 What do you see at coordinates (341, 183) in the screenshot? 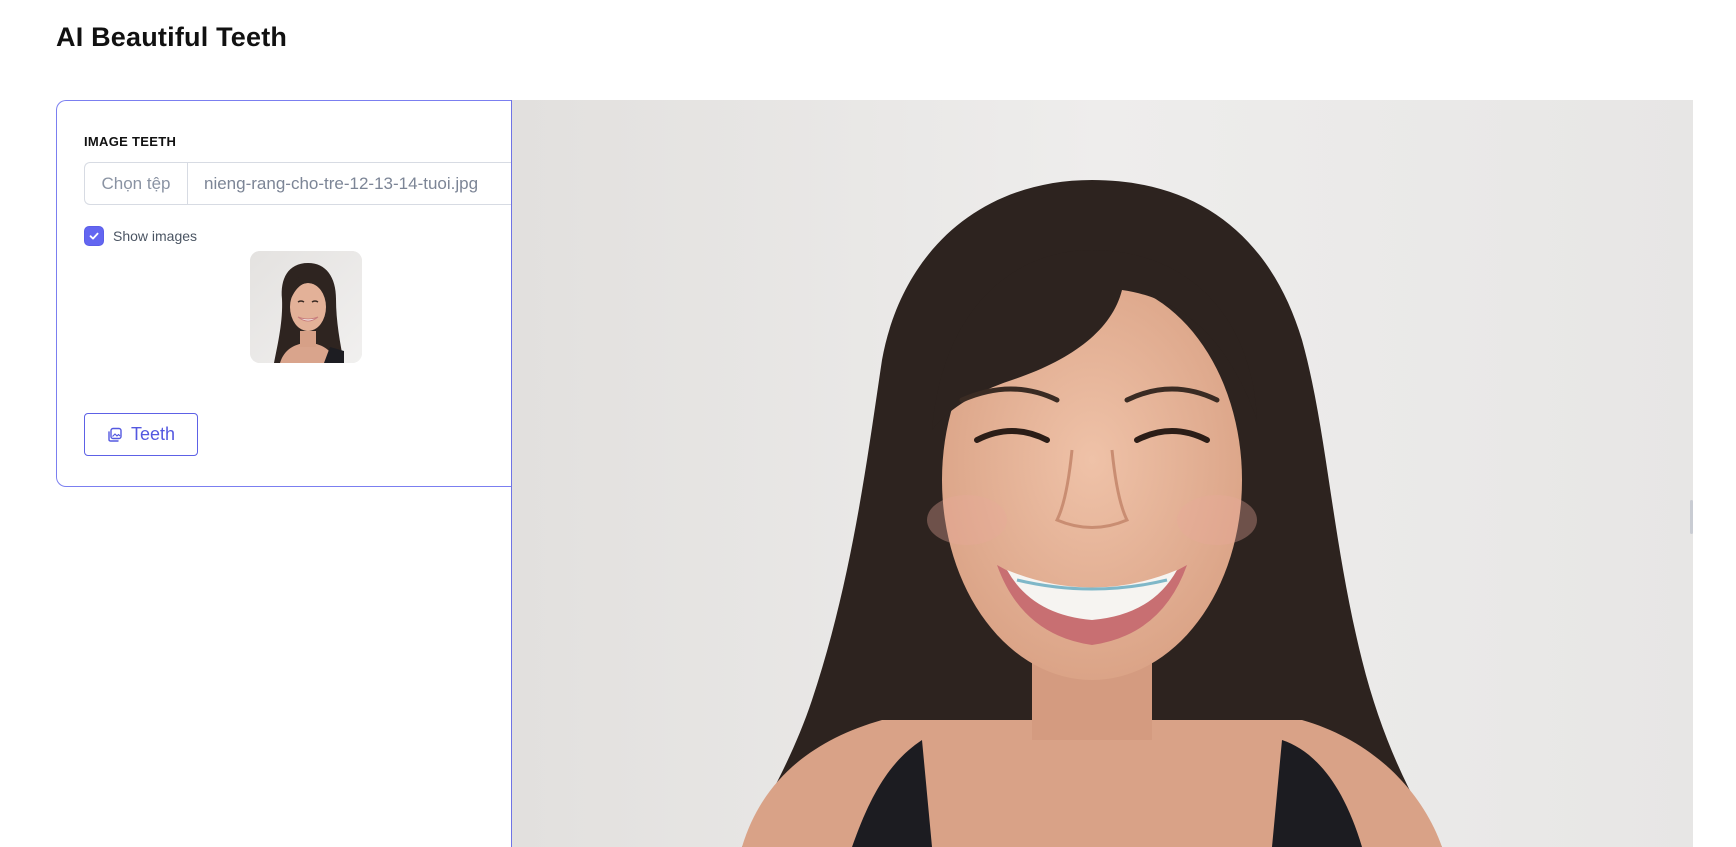
I see `selected-file-name: nieng-rang-cho-tre-12-13-14-tuoi.jpg` at bounding box center [341, 183].